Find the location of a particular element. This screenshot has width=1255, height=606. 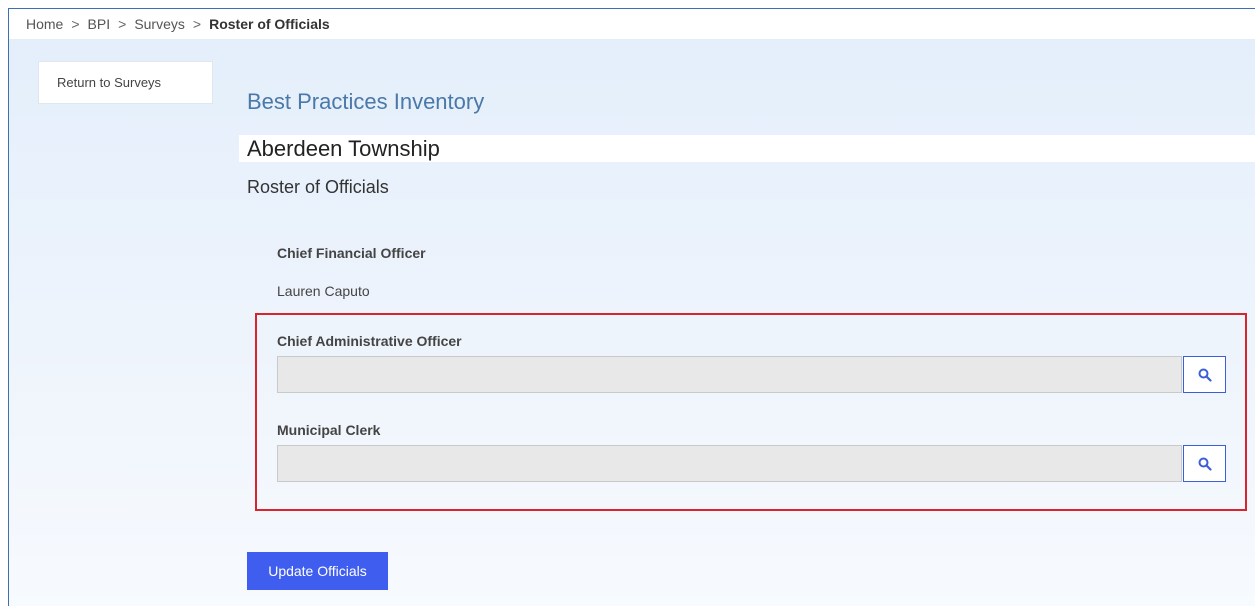

cfo-value: Lauren Caputo is located at coordinates (323, 291).